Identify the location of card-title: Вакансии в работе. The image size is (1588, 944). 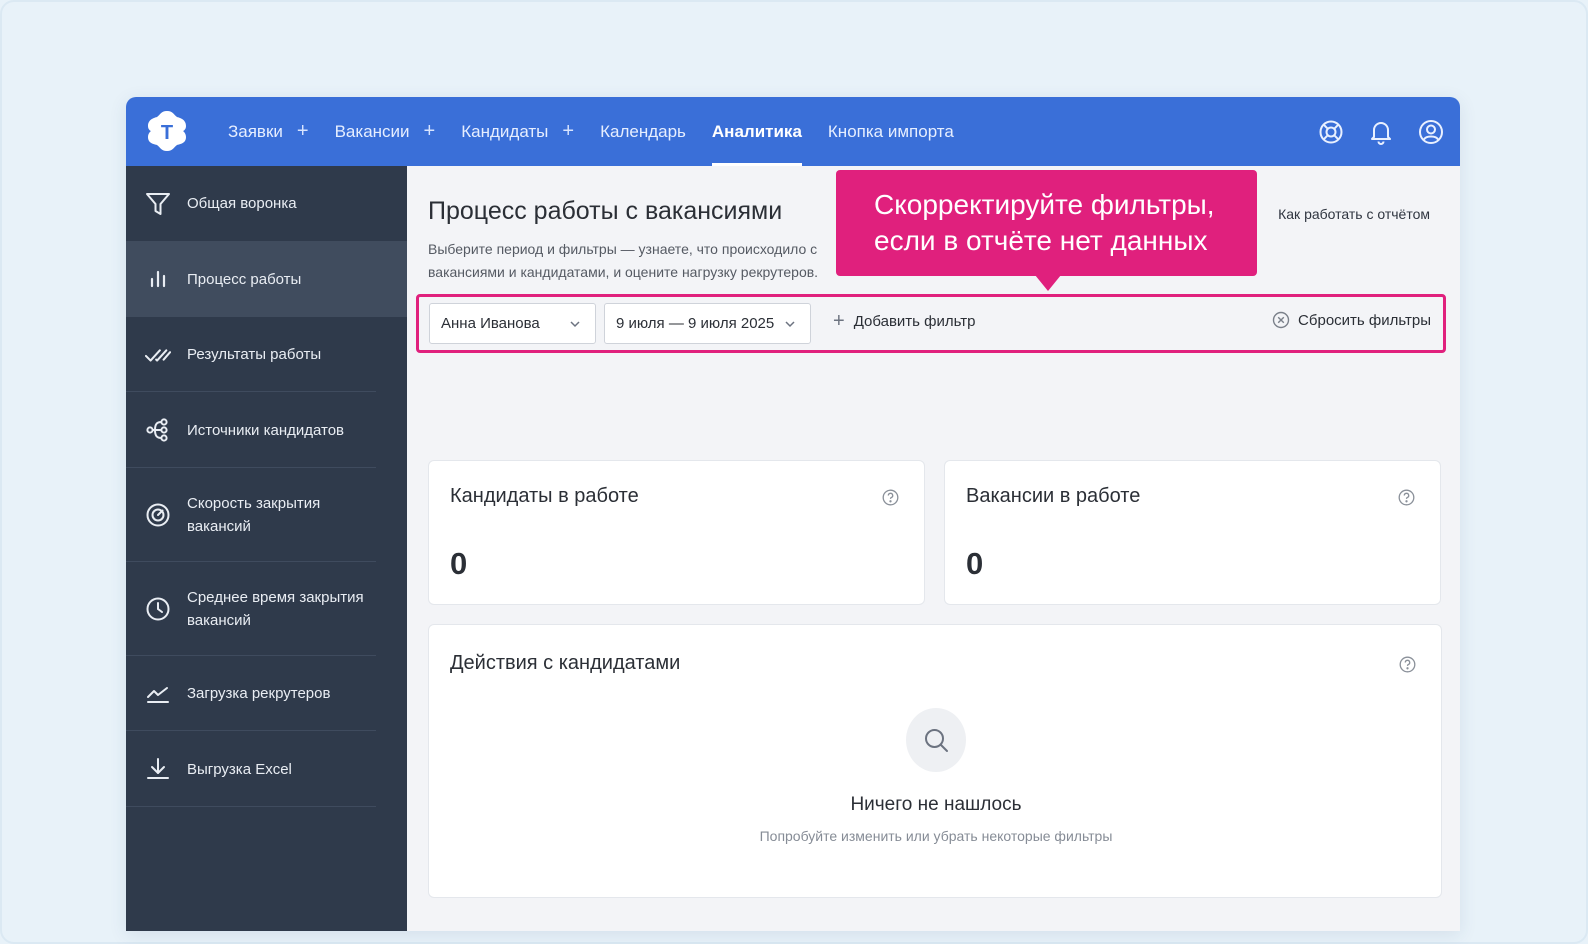
(1053, 496).